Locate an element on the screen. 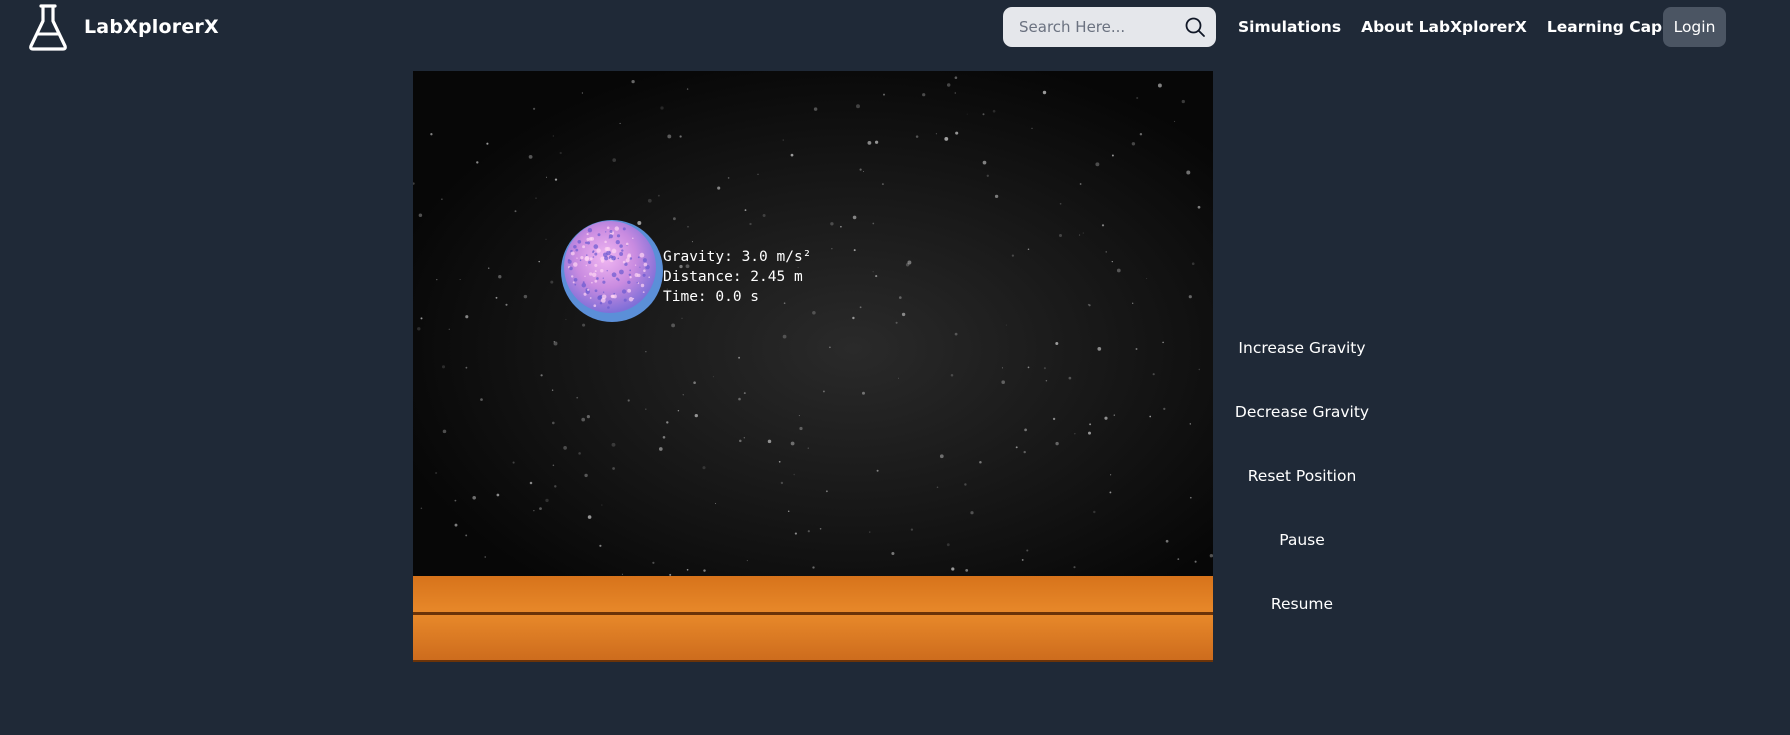  nav-about: About LabXplorerX is located at coordinates (1444, 27).